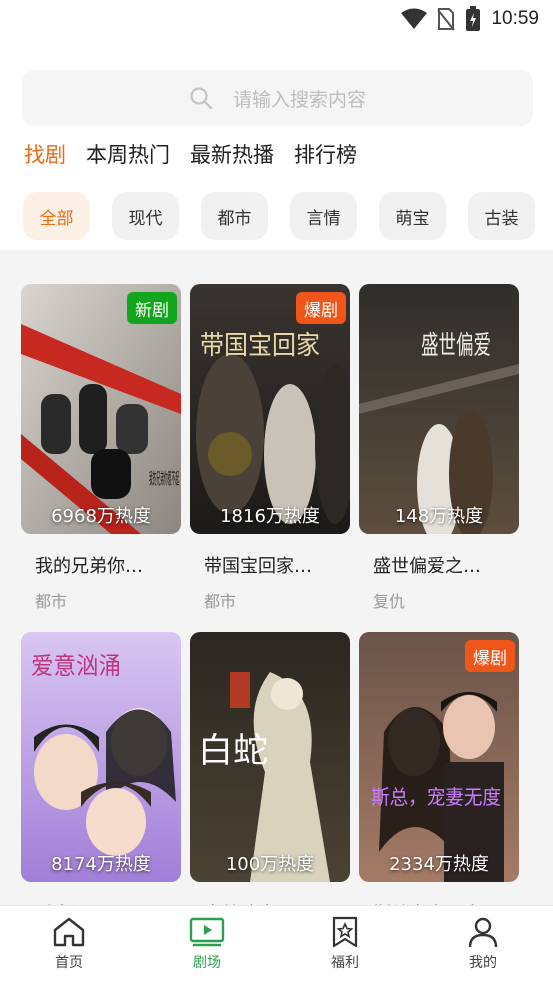  I want to click on drama-card: 斯总，宠妻无度 爆剧 2334万热度 斯总宠妻无度, so click(439, 779).